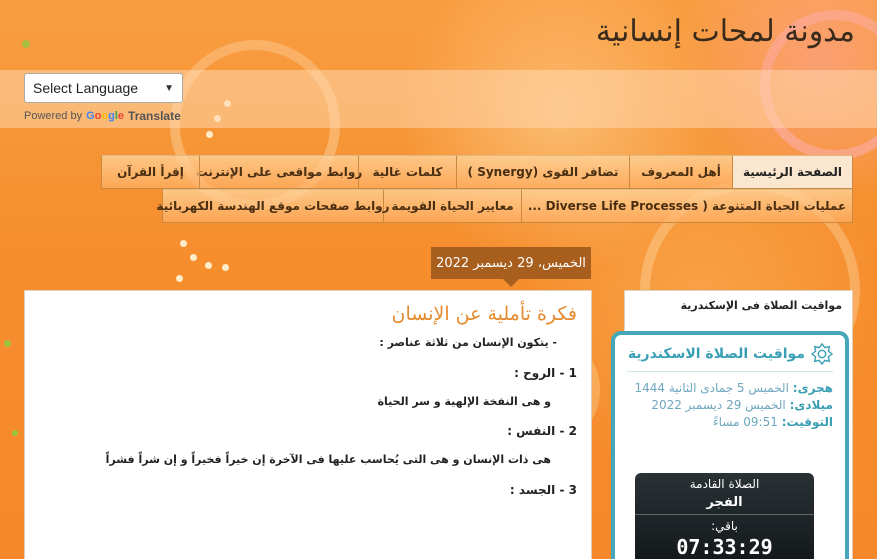 The width and height of the screenshot is (877, 559). What do you see at coordinates (724, 484) in the screenshot?
I see `next-prayer-label: الصلاة القادمة` at bounding box center [724, 484].